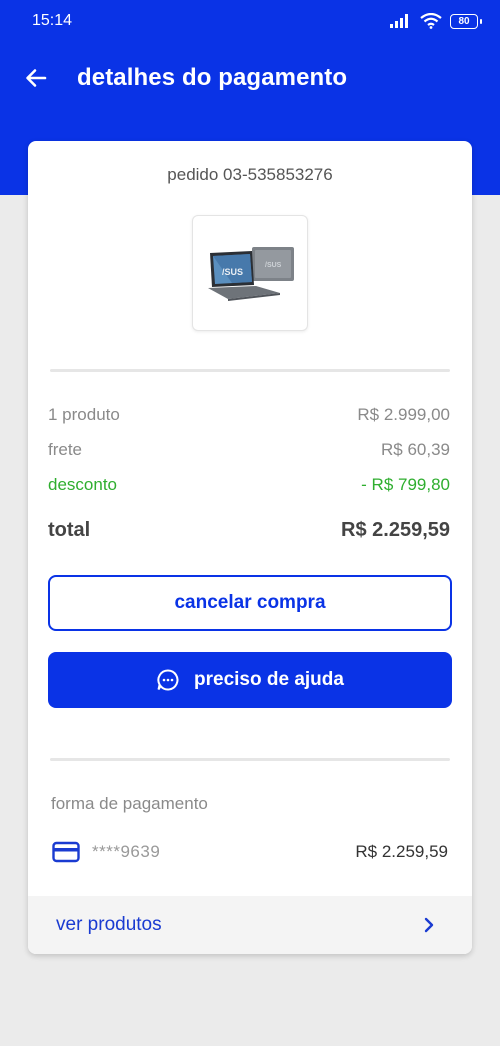 This screenshot has height=1046, width=500. What do you see at coordinates (403, 414) in the screenshot?
I see `summary-value: R$ 2.999,00` at bounding box center [403, 414].